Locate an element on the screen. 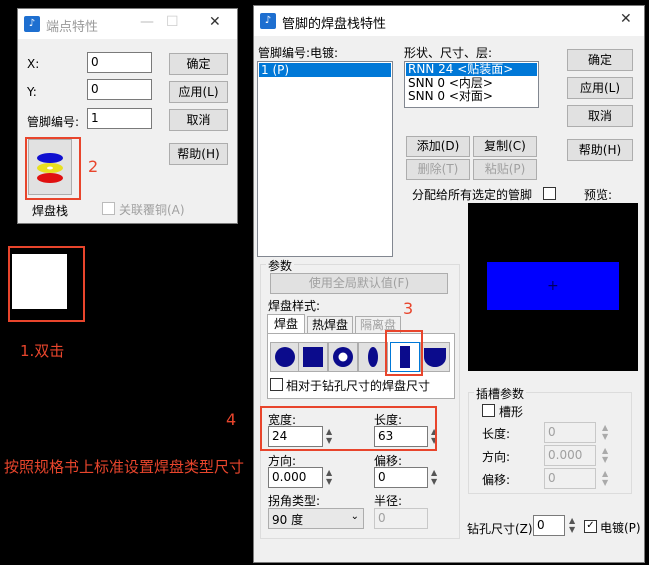 The image size is (649, 565). add-button: 添加(D) is located at coordinates (438, 146).